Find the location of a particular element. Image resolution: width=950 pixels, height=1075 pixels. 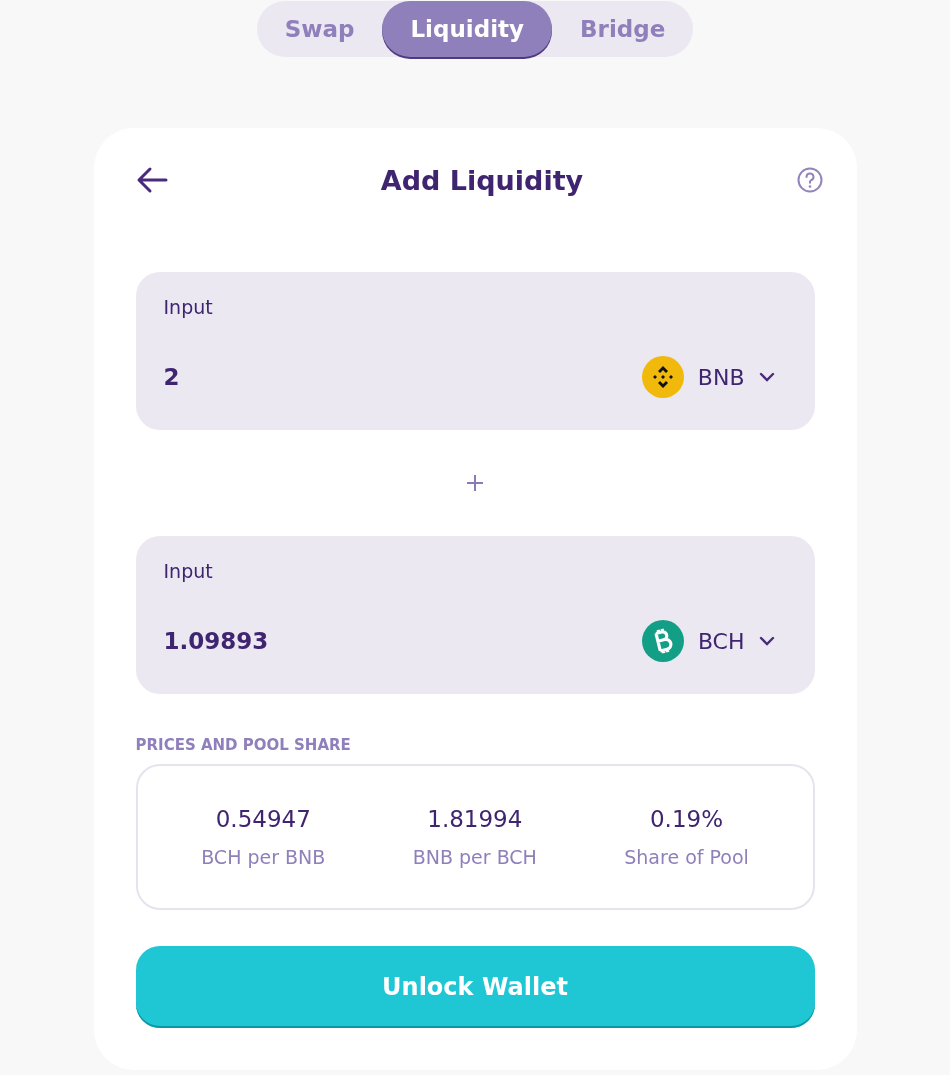

help-icon is located at coordinates (809, 180).